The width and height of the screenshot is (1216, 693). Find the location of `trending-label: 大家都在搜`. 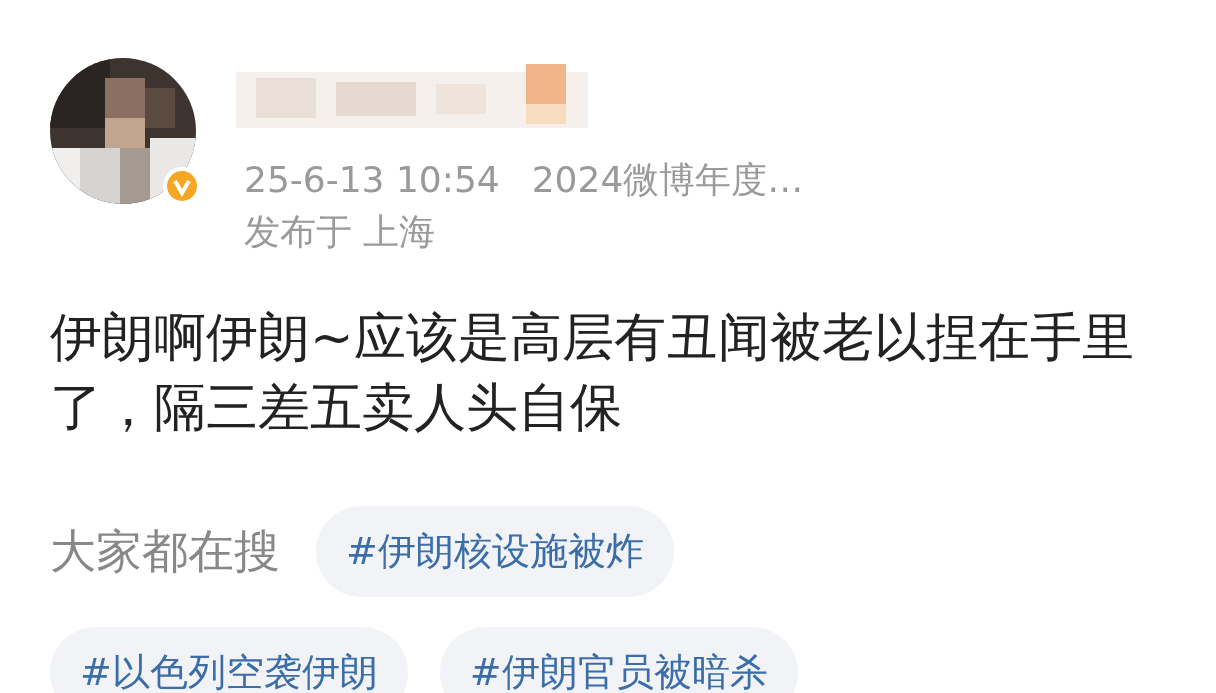

trending-label: 大家都在搜 is located at coordinates (165, 551).